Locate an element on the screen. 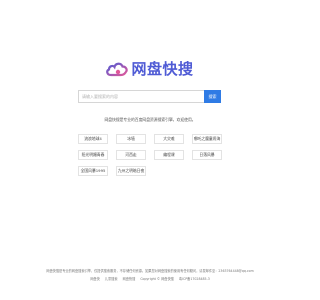 Image resolution: width=320 pixels, height=300 pixels. brand-logo: 网盘快搜 is located at coordinates (150, 68).